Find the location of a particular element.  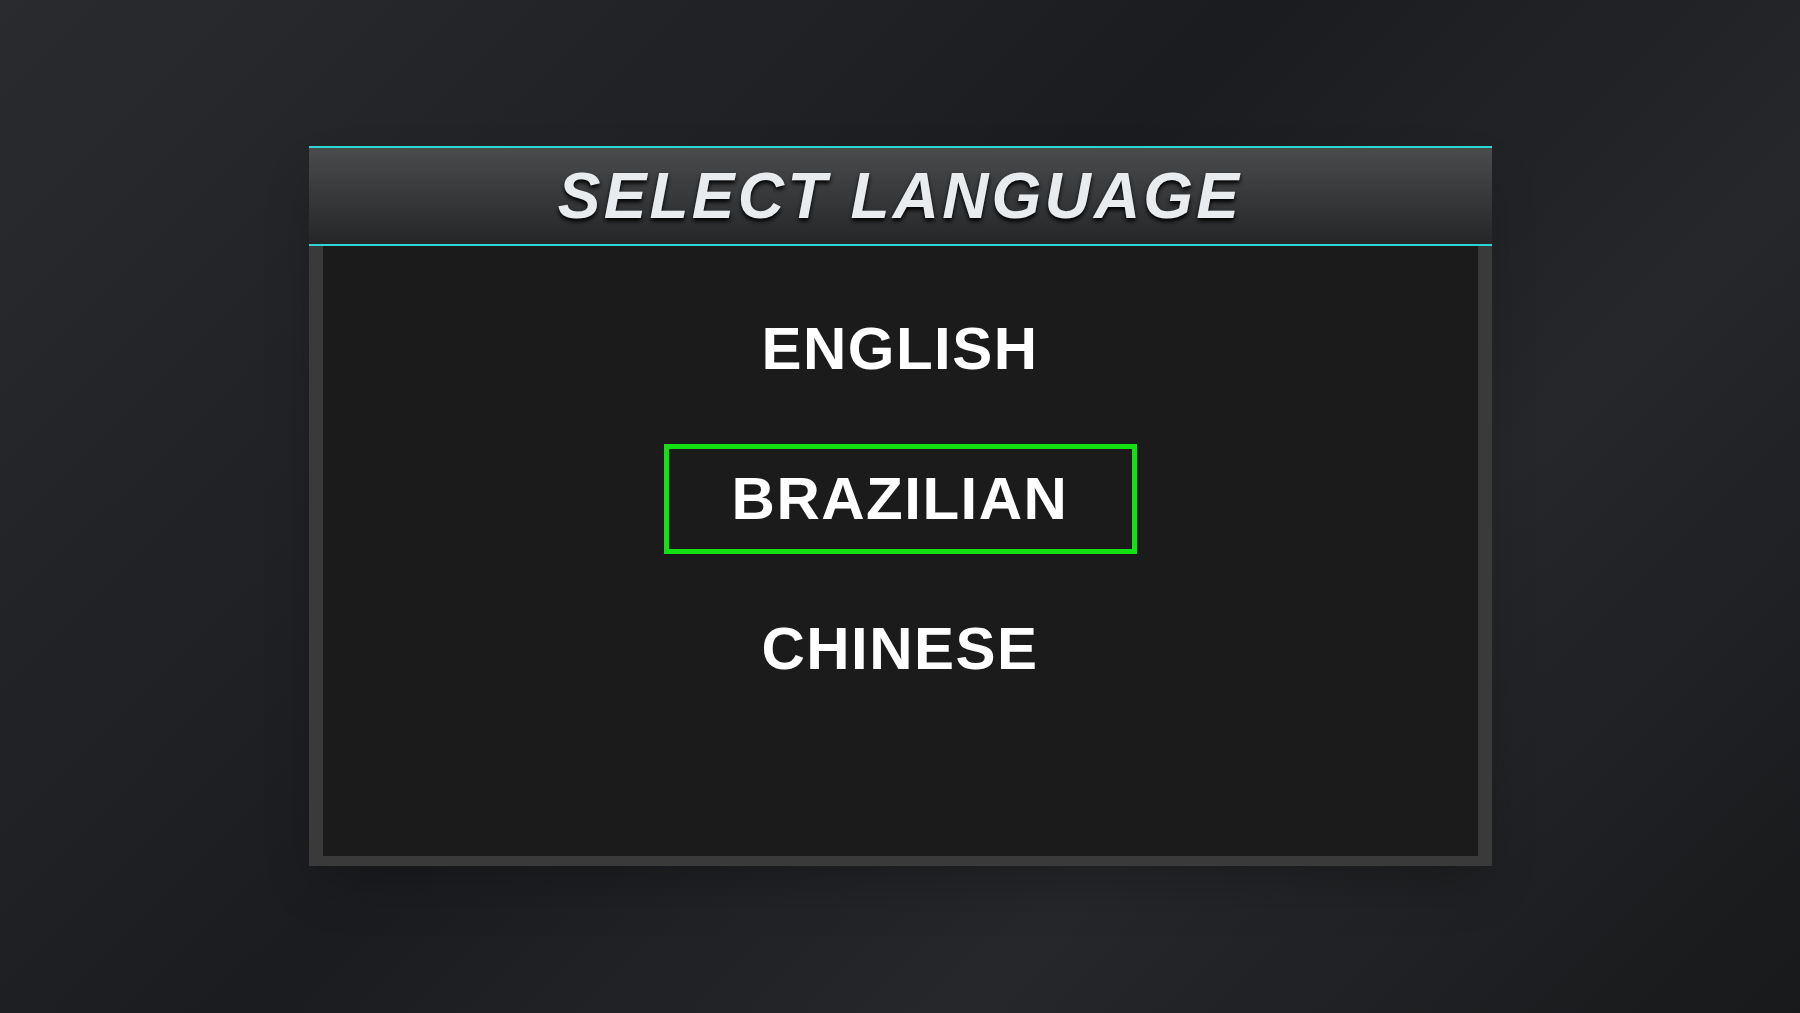

dialog-title: SELECT LANGUAGE is located at coordinates (900, 196).